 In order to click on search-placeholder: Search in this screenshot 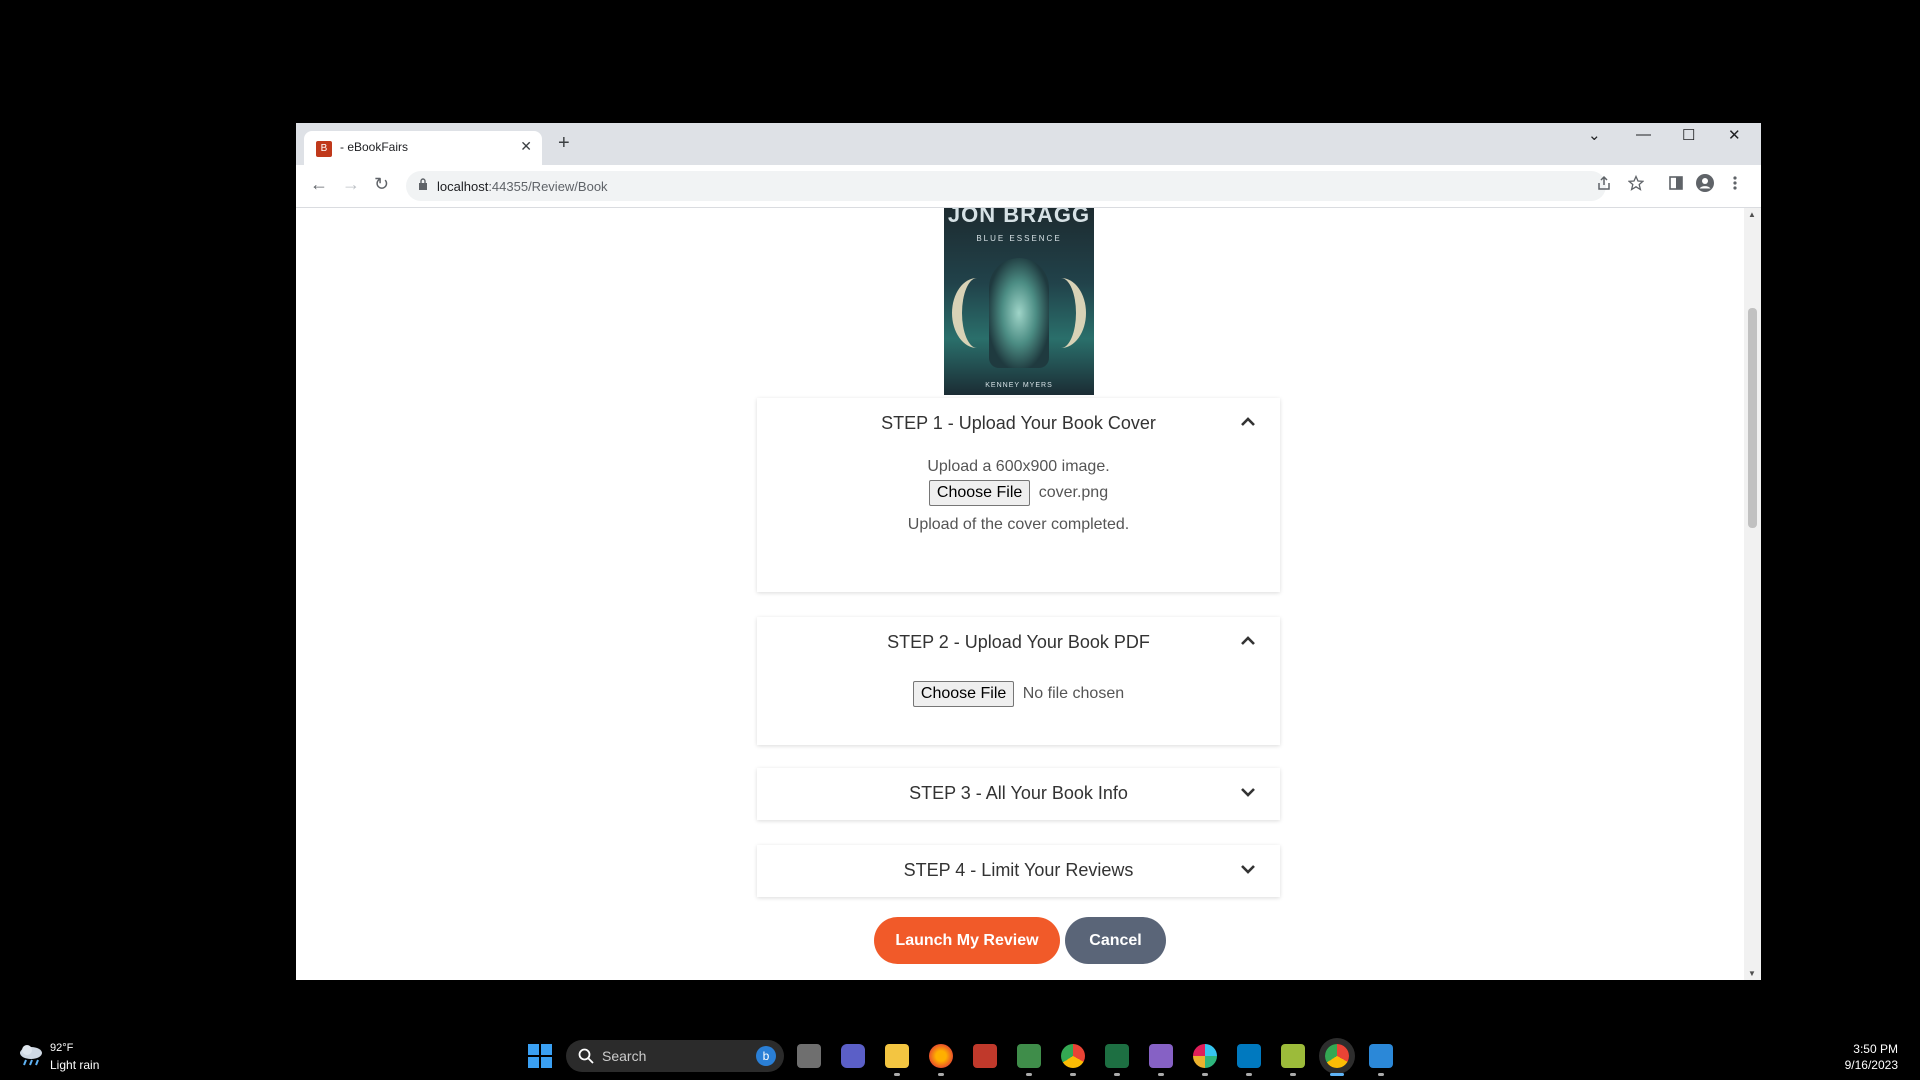, I will do `click(624, 1056)`.